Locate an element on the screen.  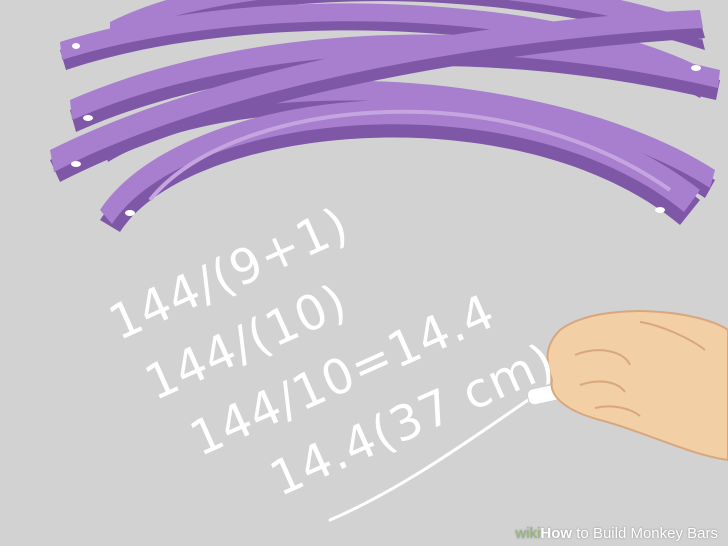
watermark-brand: How is located at coordinates (556, 533).